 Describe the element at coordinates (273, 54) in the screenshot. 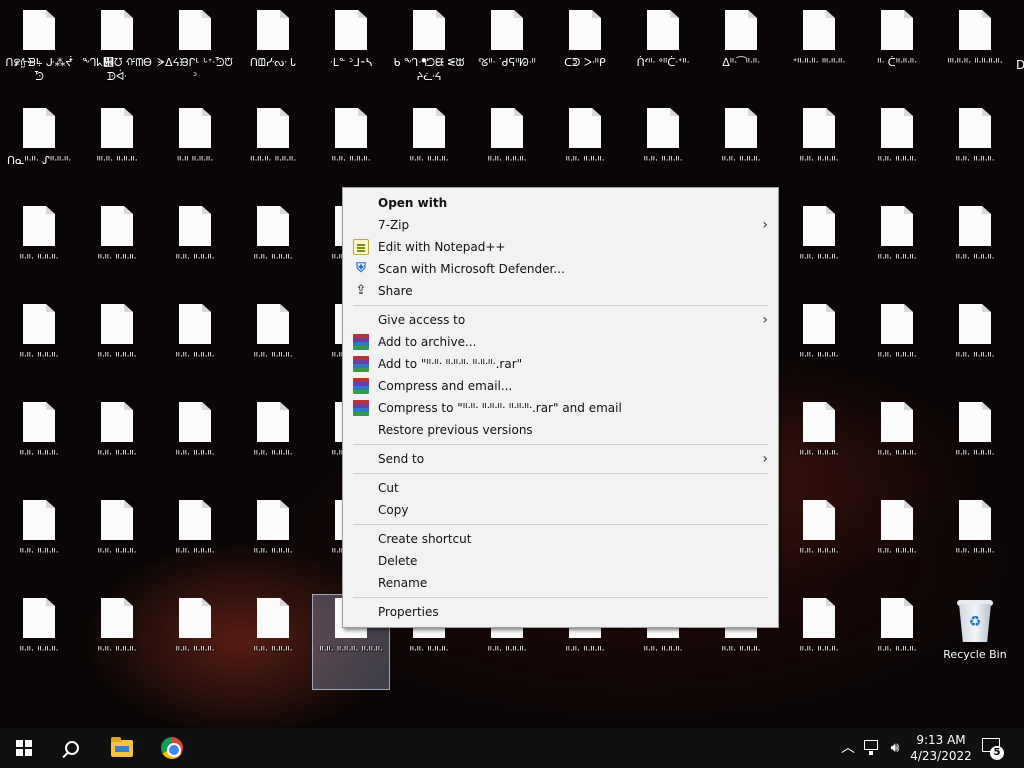

I see `desktop-file: ᑎᗶᓹᔓᐧ Ꮣ` at that location.